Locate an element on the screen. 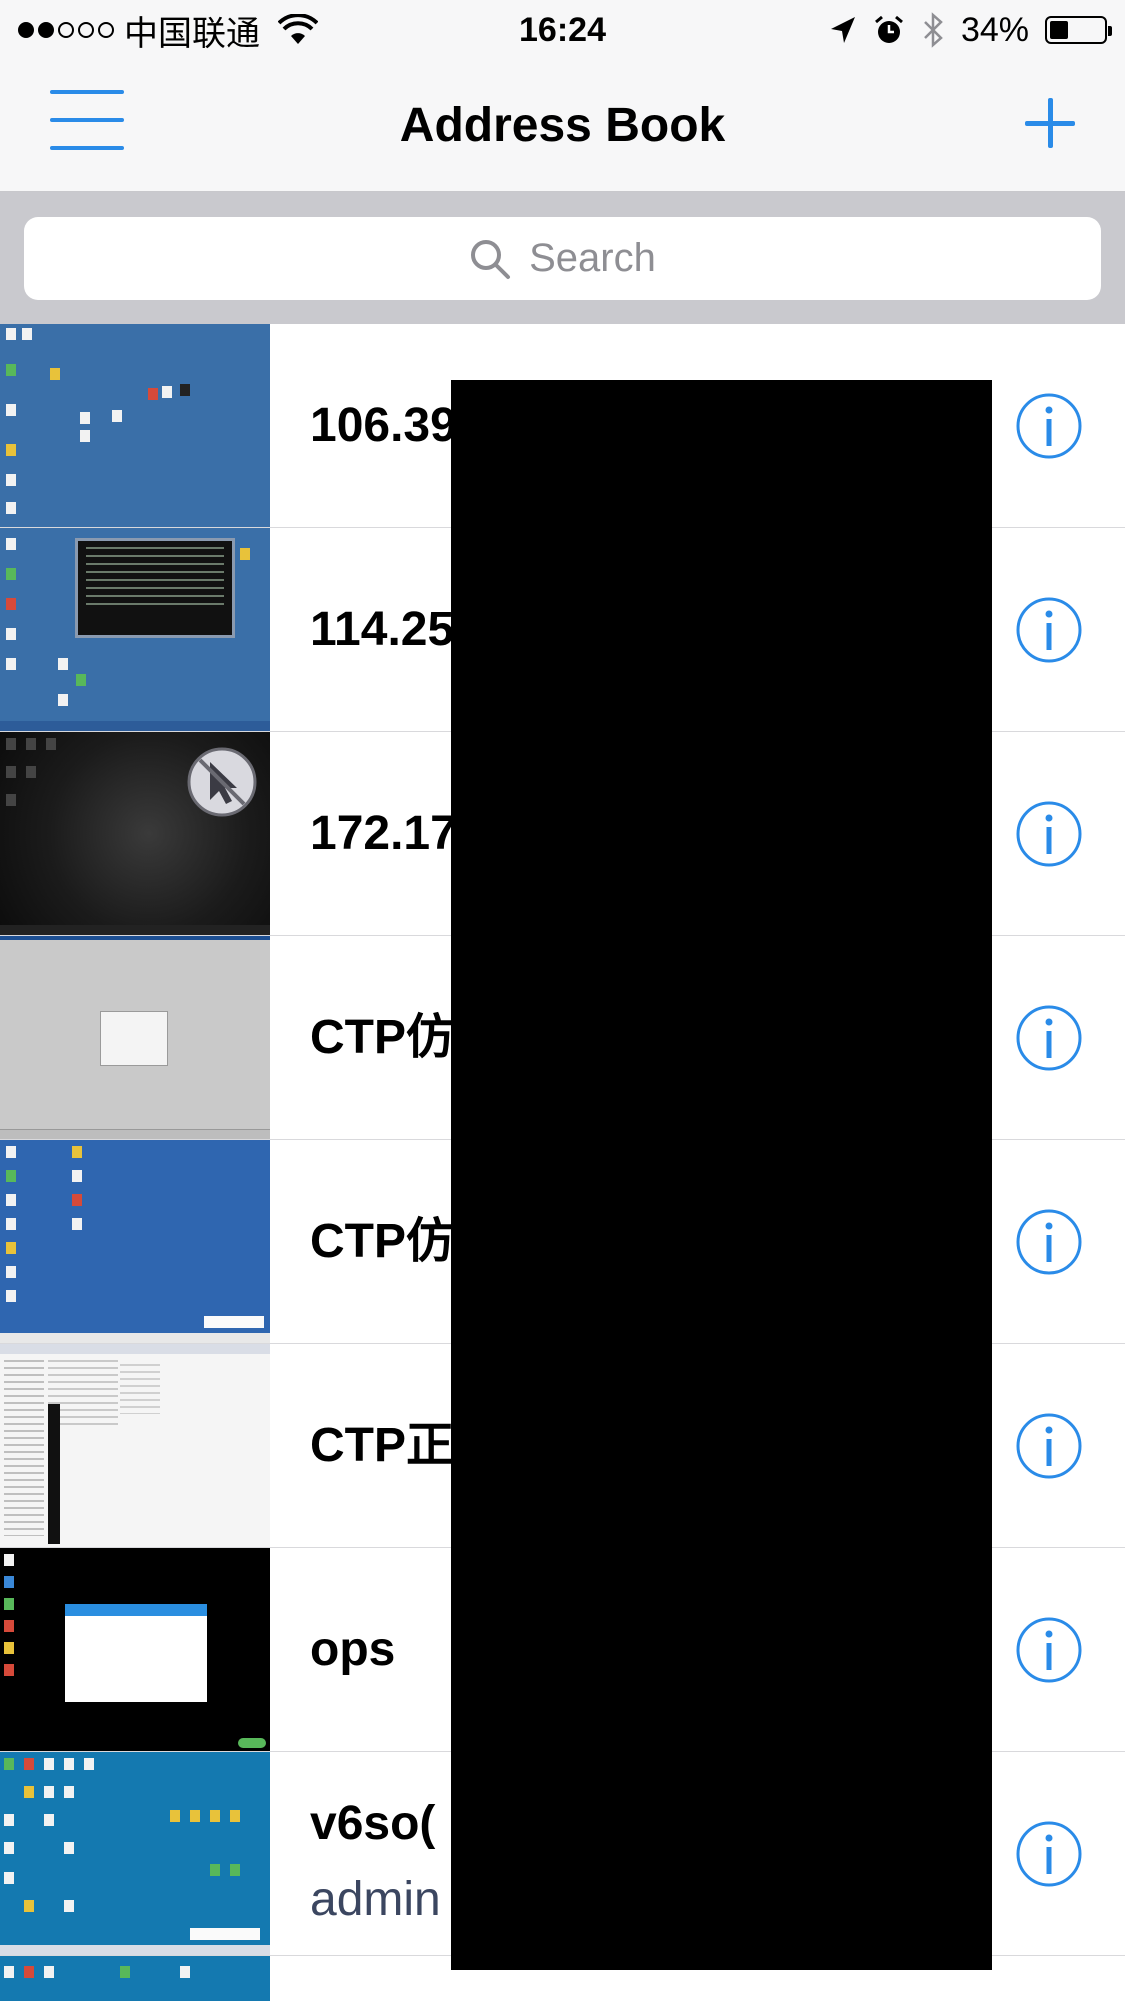 The height and width of the screenshot is (2001, 1125). battery-icon is located at coordinates (1078, 30).